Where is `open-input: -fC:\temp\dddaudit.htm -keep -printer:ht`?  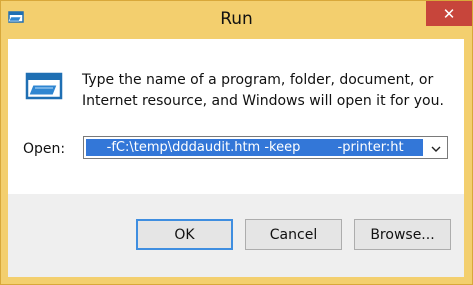
open-input: -fC:\temp\dddaudit.htm -keep -printer:ht is located at coordinates (254, 147).